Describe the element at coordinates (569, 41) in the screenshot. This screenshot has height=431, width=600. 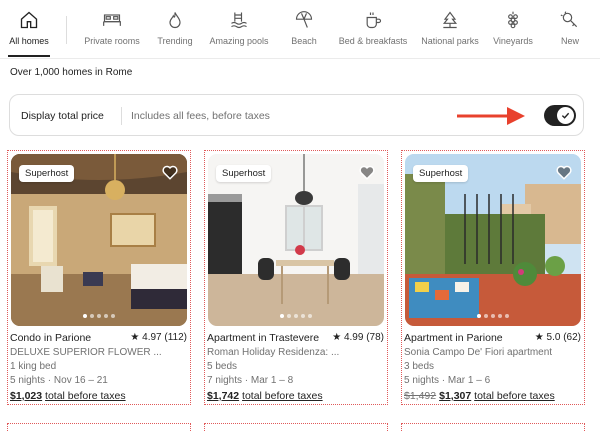
I see `category-label: New` at that location.